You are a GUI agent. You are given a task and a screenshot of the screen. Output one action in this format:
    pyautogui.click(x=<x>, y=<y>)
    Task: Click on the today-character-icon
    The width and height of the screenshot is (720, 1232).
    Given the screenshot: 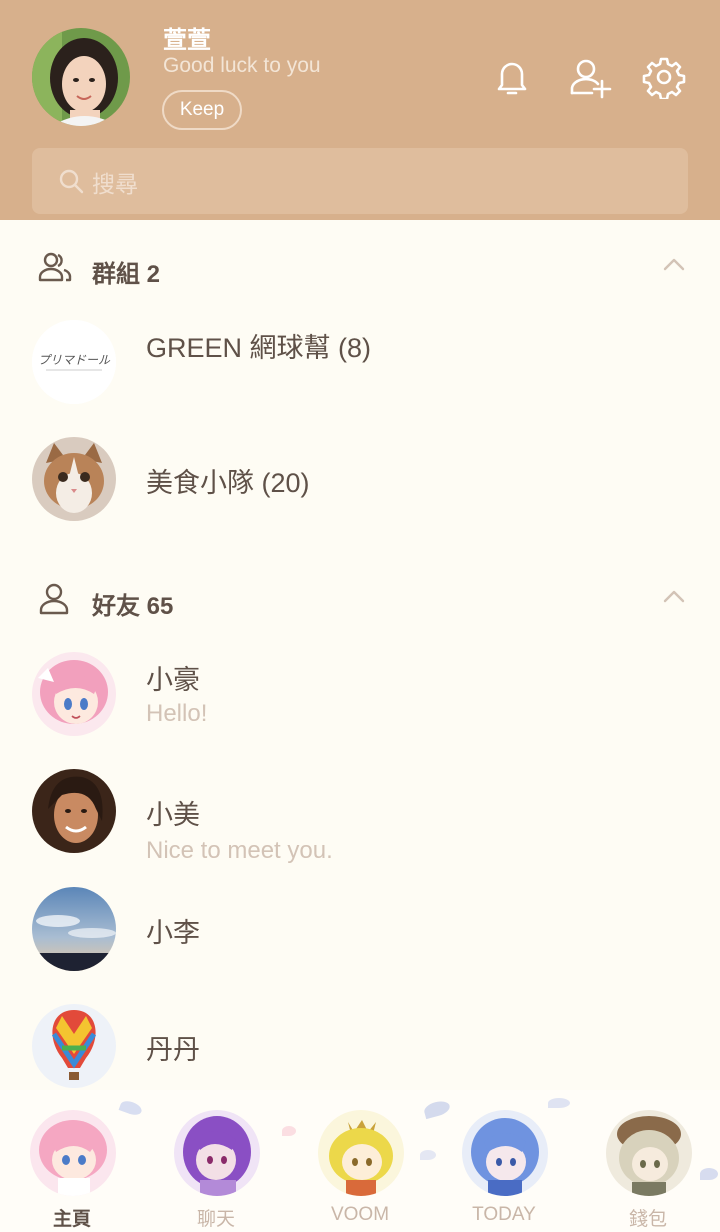 What is the action you would take?
    pyautogui.click(x=505, y=1153)
    